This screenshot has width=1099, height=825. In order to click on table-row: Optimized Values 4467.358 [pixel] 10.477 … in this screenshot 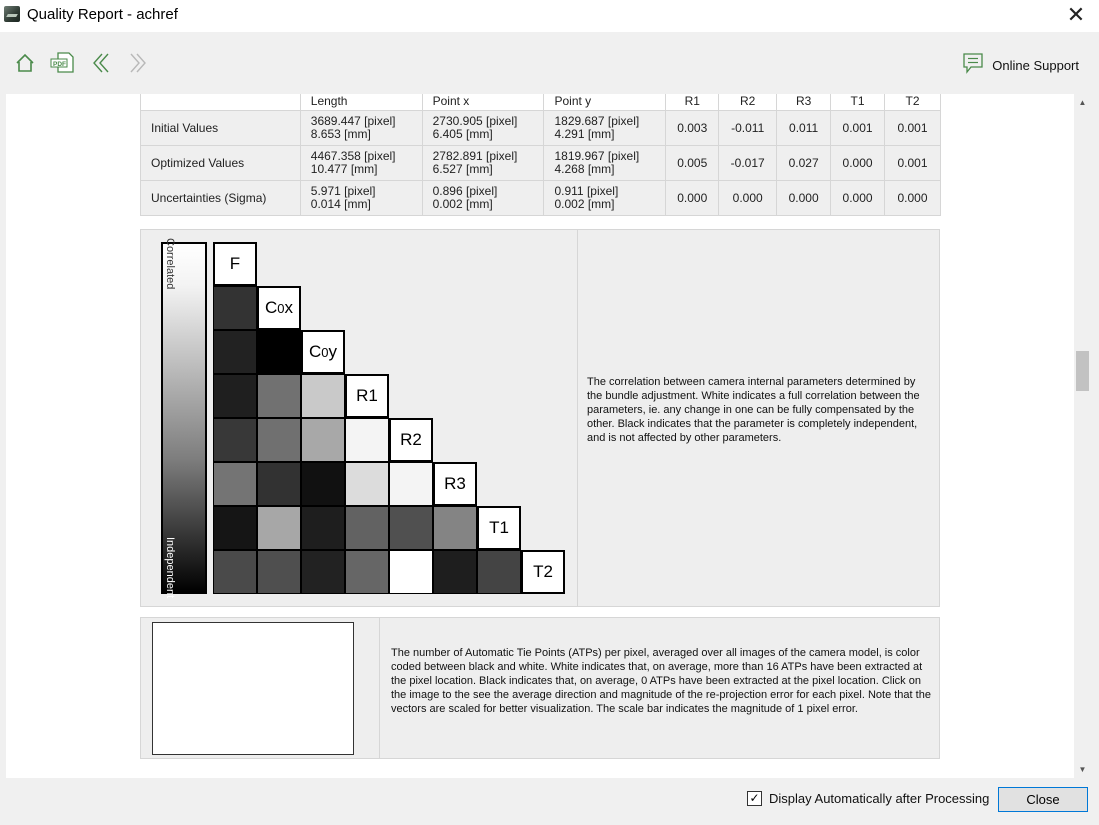, I will do `click(540, 163)`.